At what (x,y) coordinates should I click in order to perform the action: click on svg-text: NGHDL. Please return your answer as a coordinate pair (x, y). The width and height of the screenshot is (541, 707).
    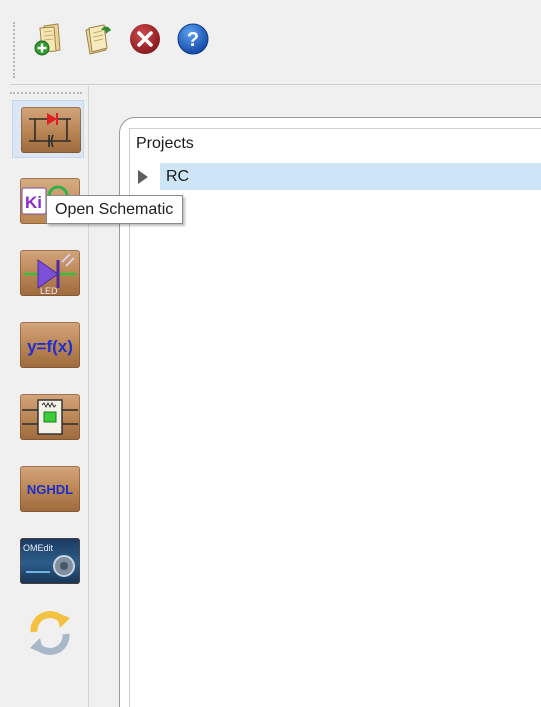
    Looking at the image, I should click on (50, 489).